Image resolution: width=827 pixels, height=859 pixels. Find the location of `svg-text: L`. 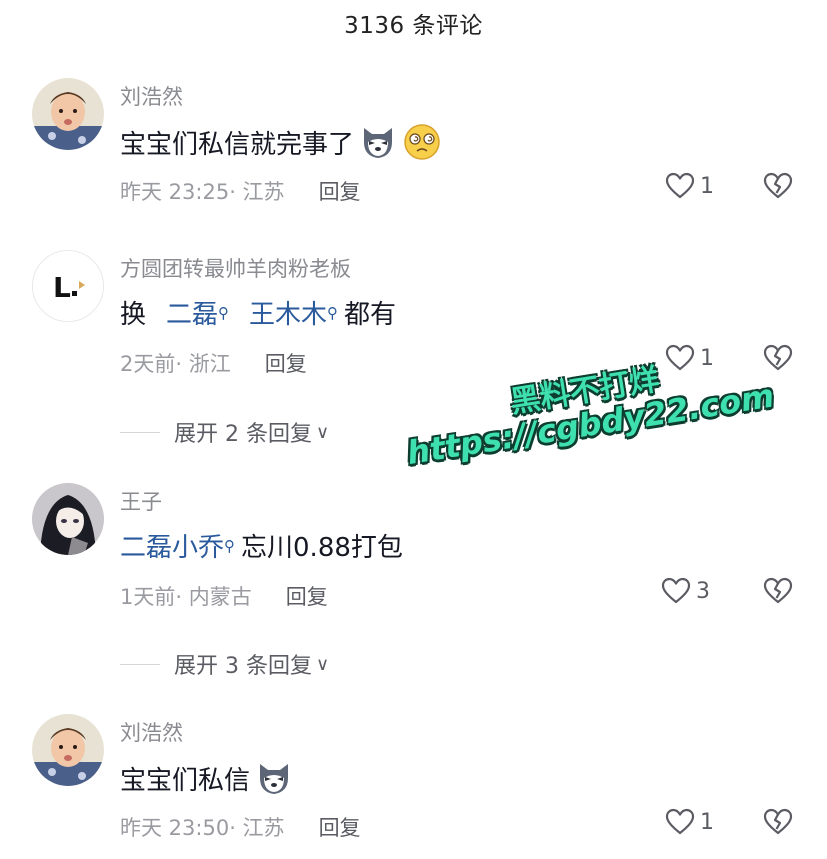

svg-text: L is located at coordinates (62, 287).